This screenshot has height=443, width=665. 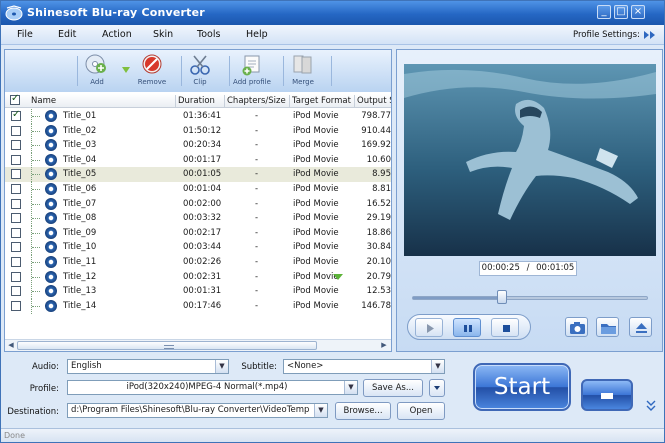 What do you see at coordinates (198, 160) in the screenshot?
I see `table-row: Title_04 00:01:17 - iPod Movie 10.60` at bounding box center [198, 160].